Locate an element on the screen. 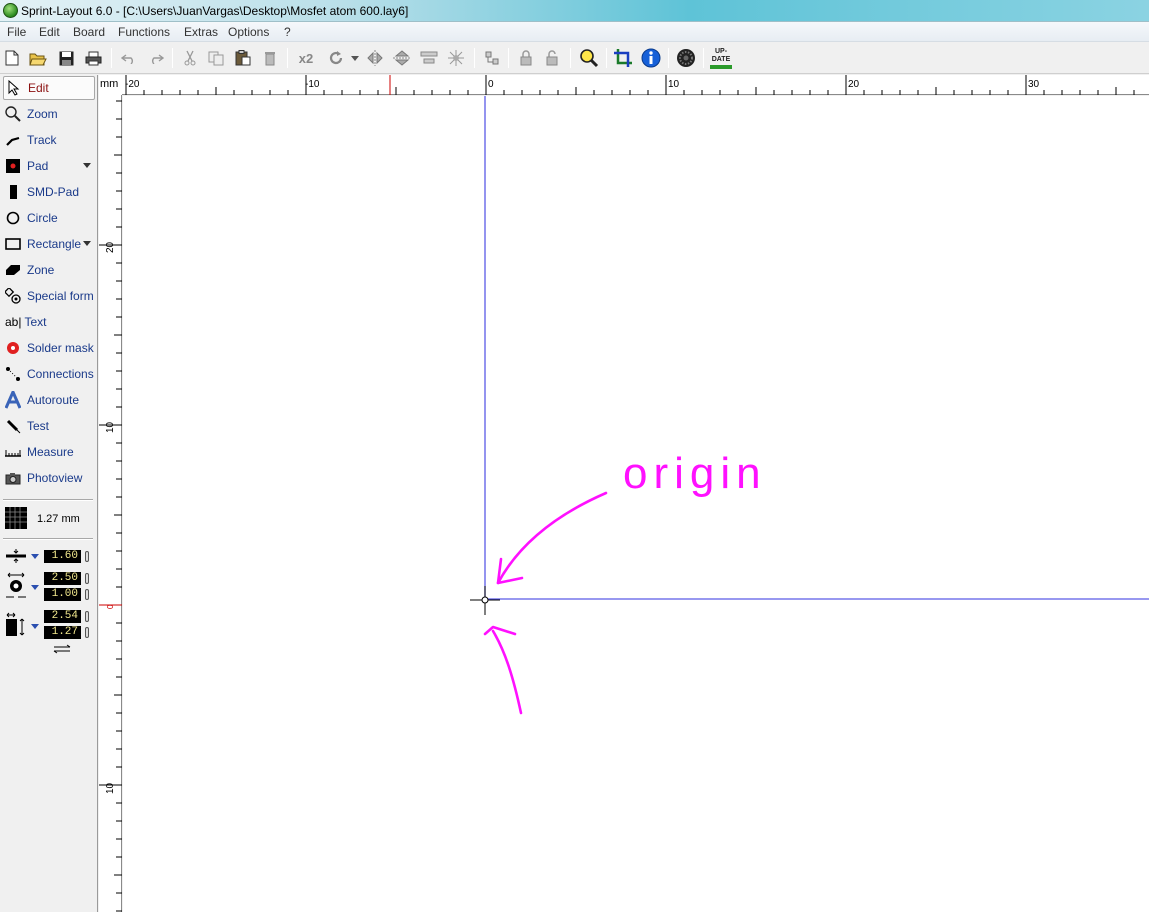 This screenshot has height=912, width=1149. track-width-dropdown-icon is located at coordinates (35, 556).